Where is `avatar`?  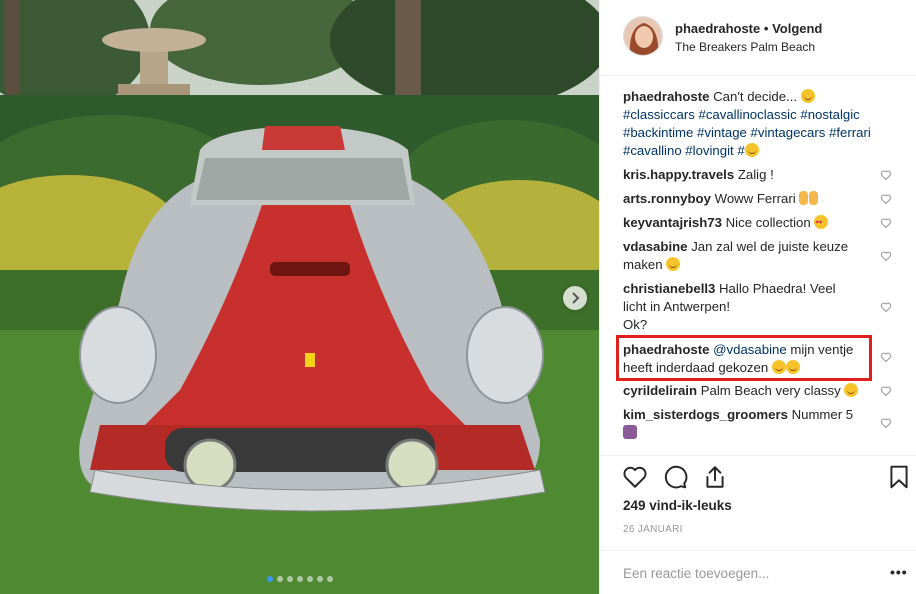
avatar is located at coordinates (643, 36).